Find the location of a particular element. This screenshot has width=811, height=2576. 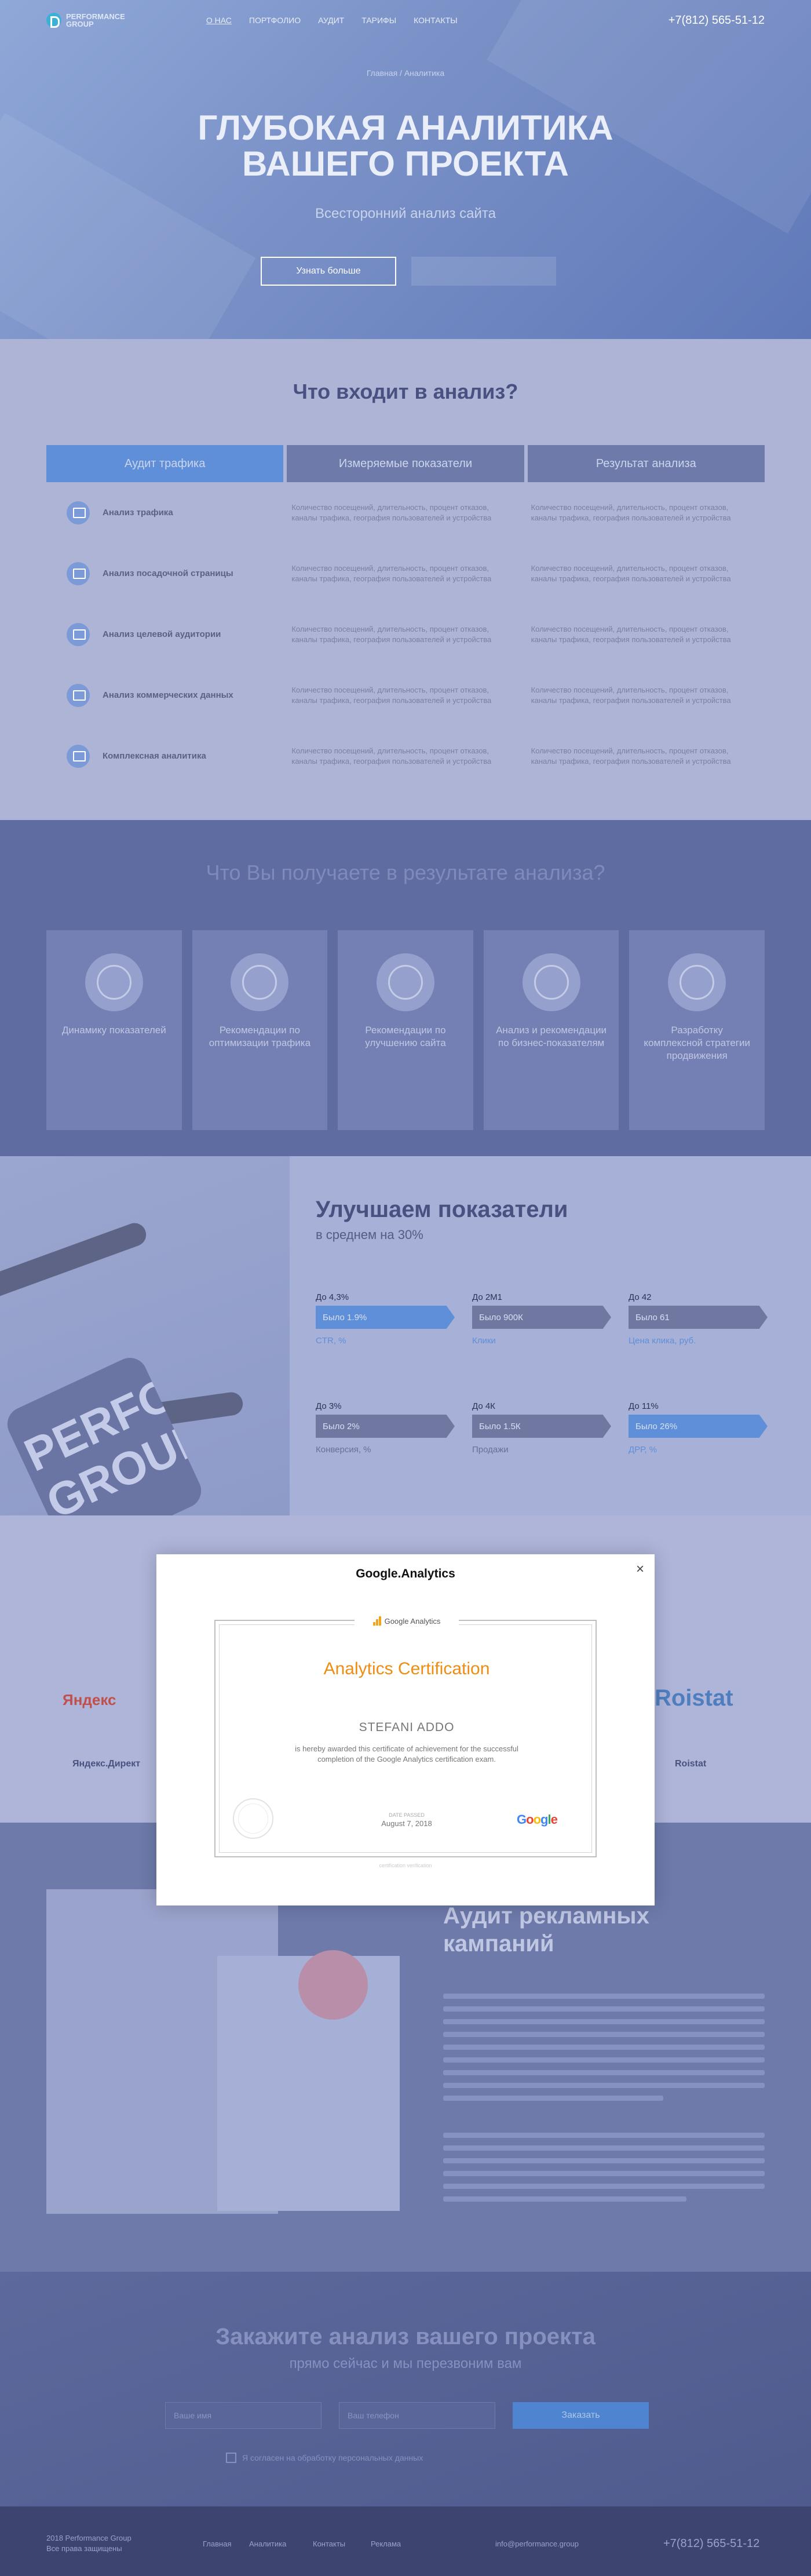

nav-item-contacts: КОНТАКТЫ is located at coordinates (436, 20).